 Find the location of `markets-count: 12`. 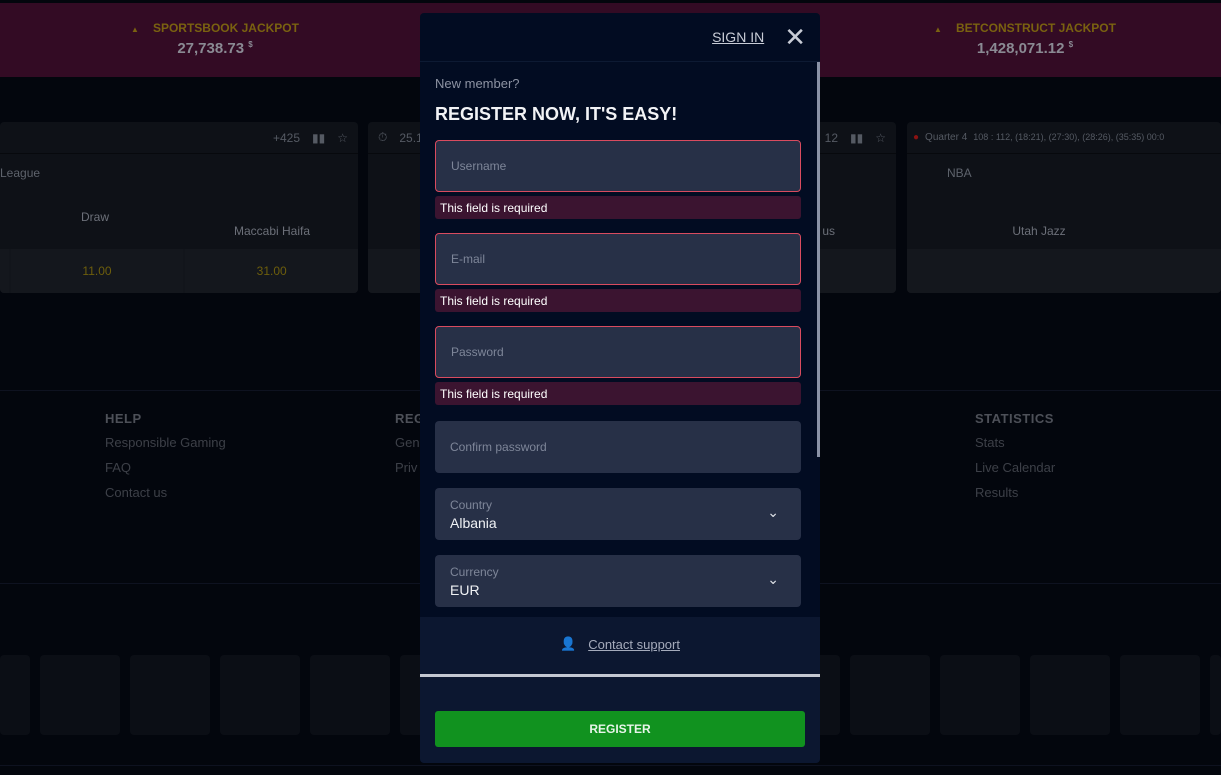

markets-count: 12 is located at coordinates (831, 137).